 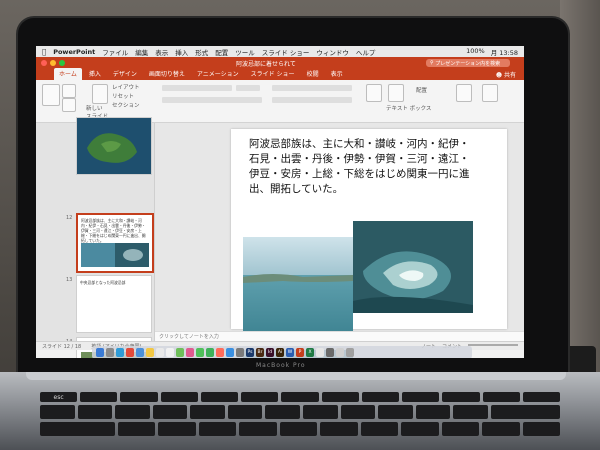 What do you see at coordinates (141, 52) in the screenshot?
I see `menu-edit: 編集` at bounding box center [141, 52].